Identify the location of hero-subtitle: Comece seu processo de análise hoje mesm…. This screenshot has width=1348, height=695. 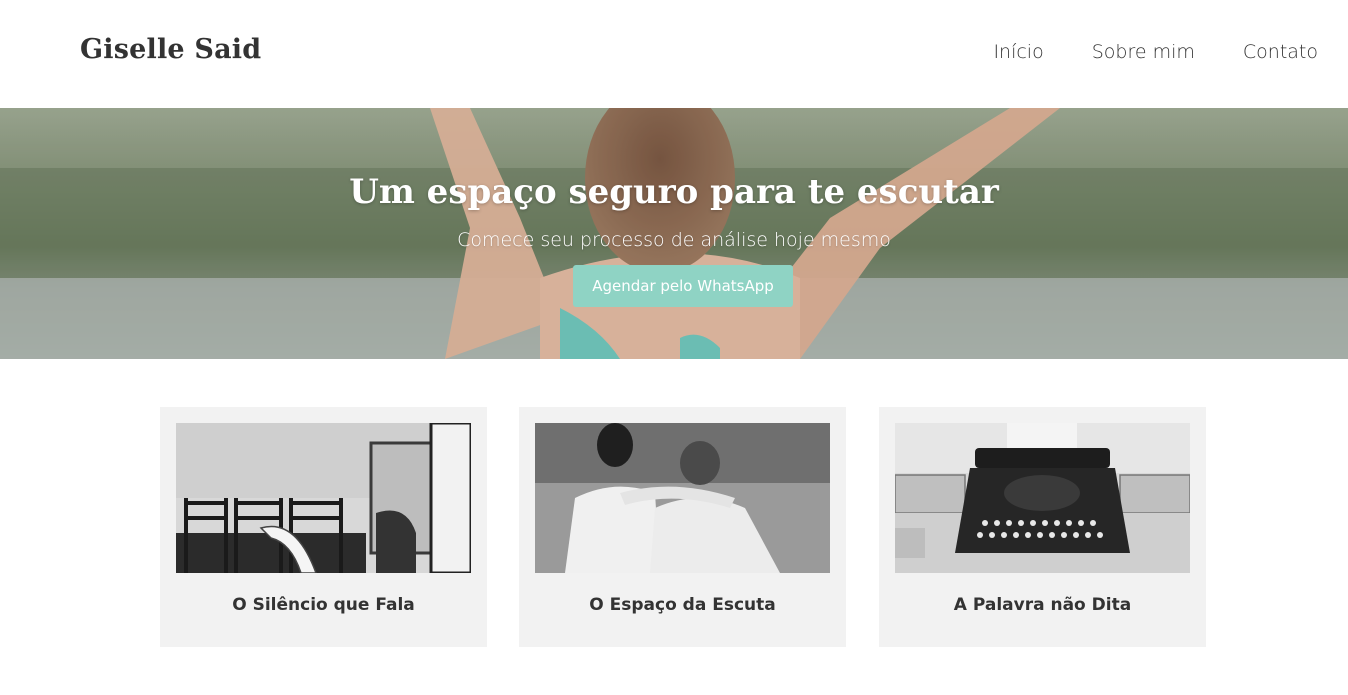
(674, 240).